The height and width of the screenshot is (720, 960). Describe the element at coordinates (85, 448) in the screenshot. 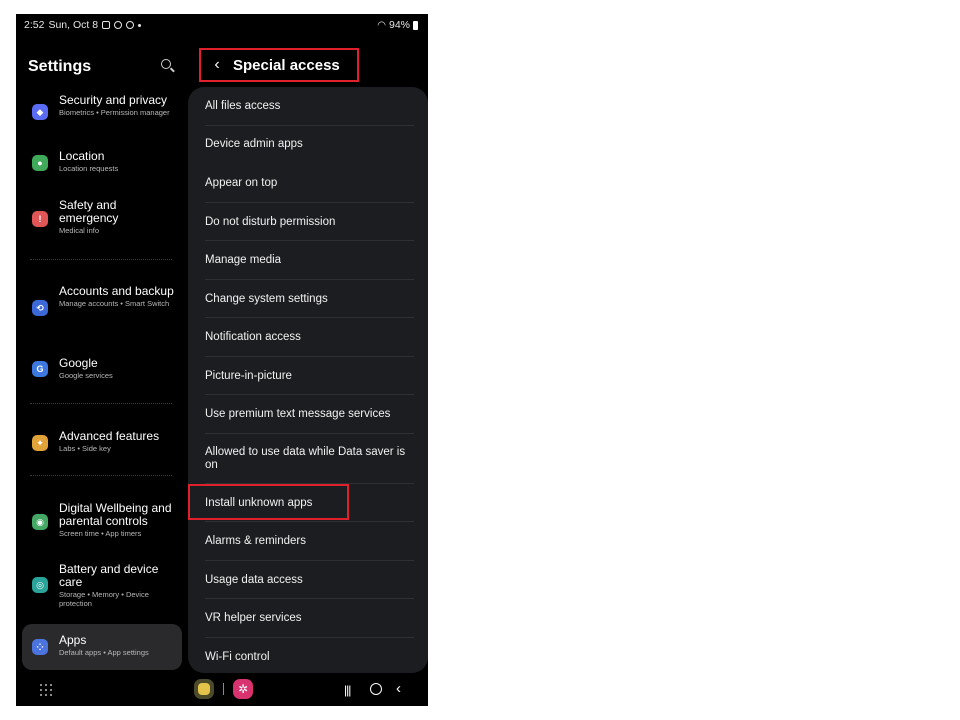

I see `settings-item-subtitle: Labs • Side key` at that location.